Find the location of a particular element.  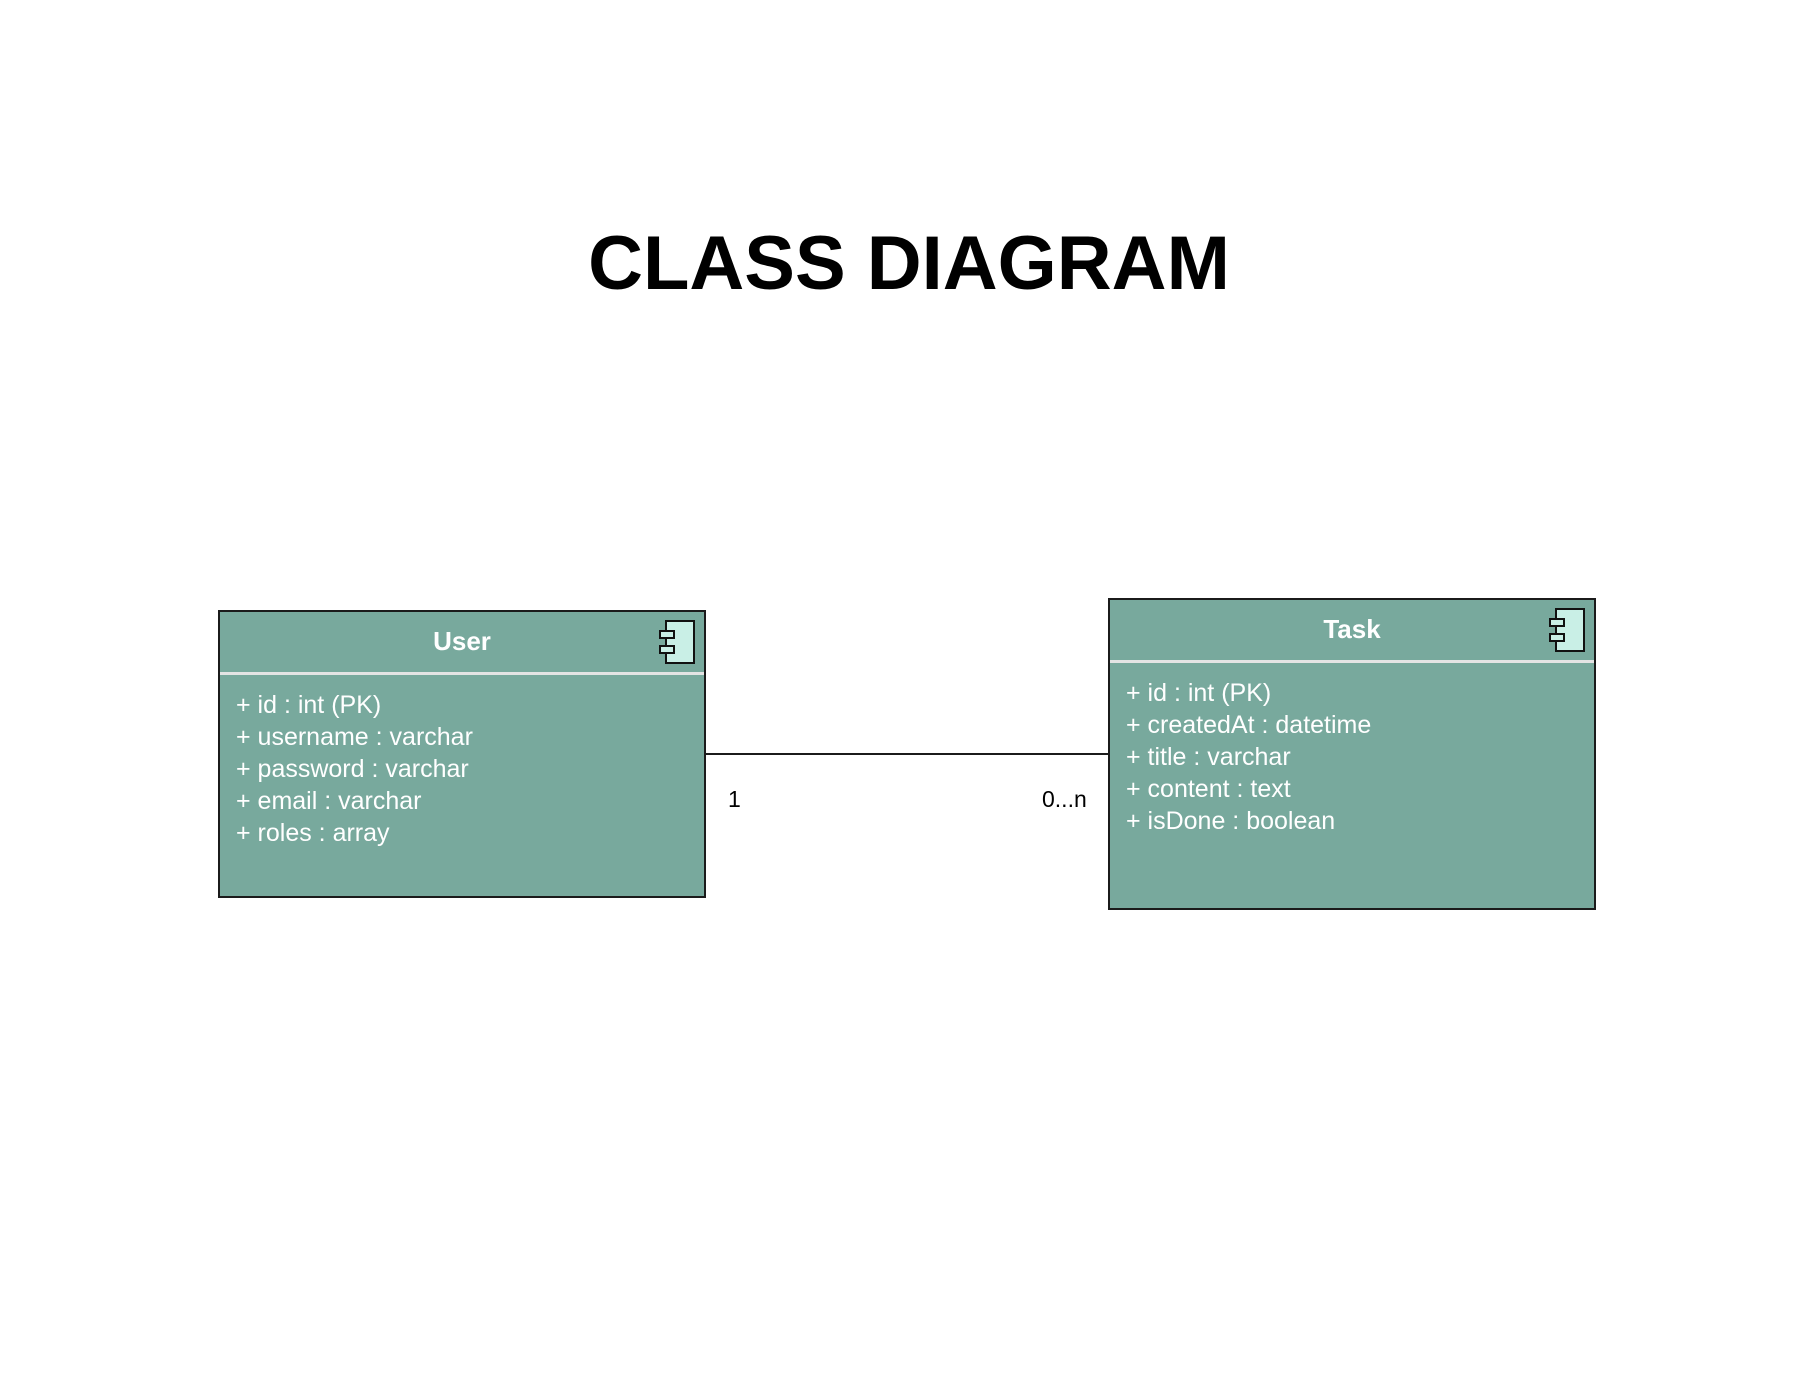

attribute-item: + isDone : boolean is located at coordinates (1231, 821).